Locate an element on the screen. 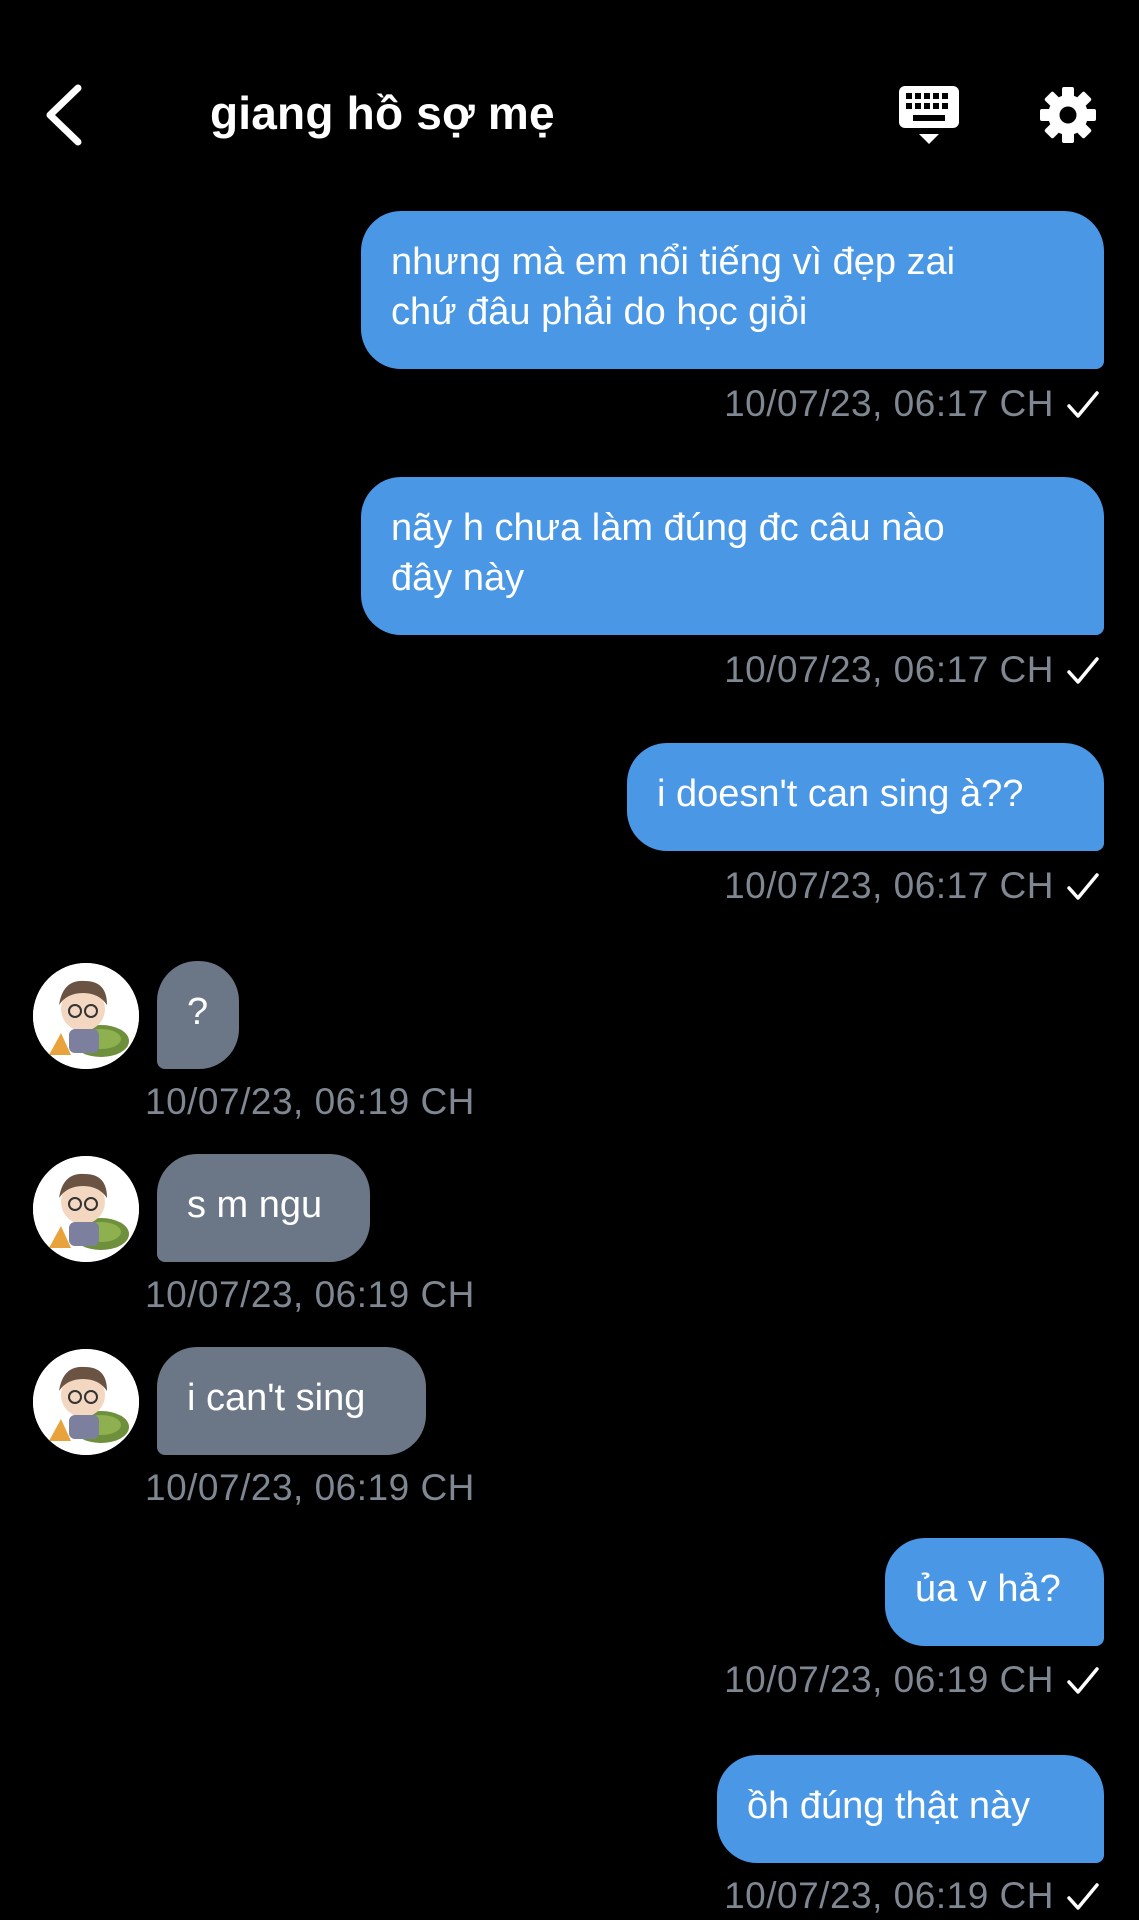 The width and height of the screenshot is (1139, 1920). incoming-message-bubble: i can't sing is located at coordinates (291, 1401).